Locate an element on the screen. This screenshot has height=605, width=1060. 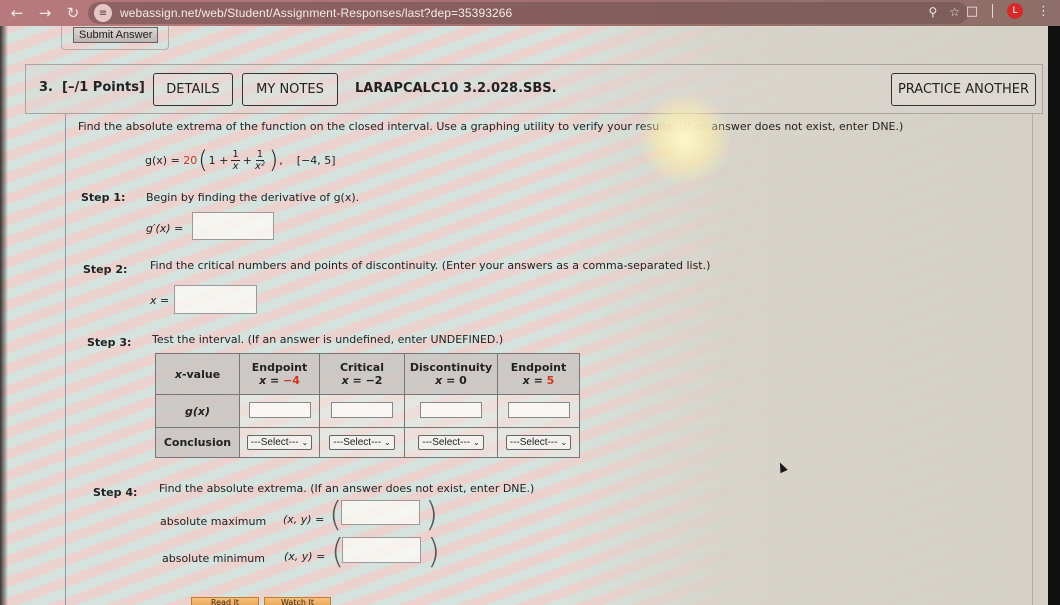
details-button: DETAILS is located at coordinates (193, 89).